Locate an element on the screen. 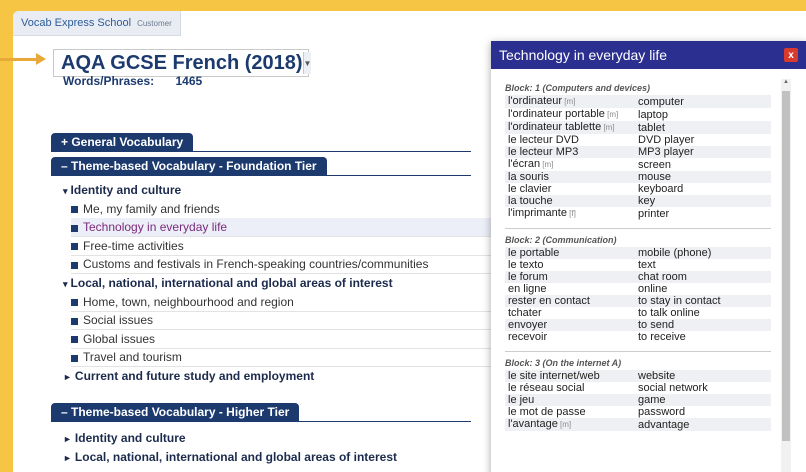 This screenshot has width=806, height=472. chevron-down-icon: ▼ is located at coordinates (307, 63).